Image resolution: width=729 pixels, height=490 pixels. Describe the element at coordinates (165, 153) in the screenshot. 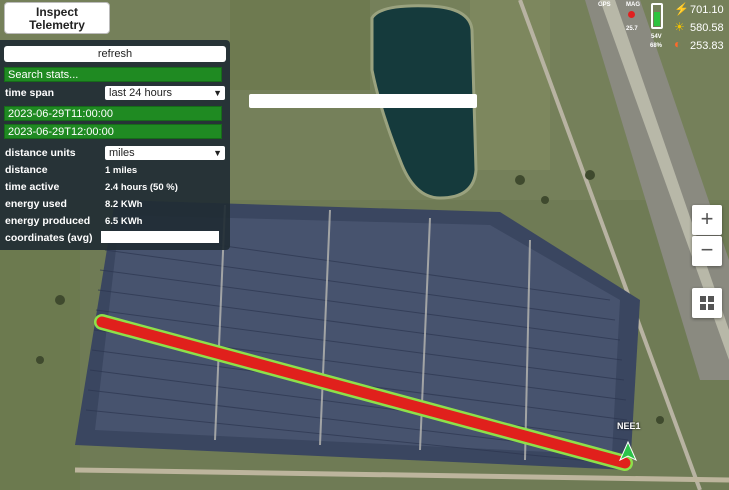

I see `distance-units-select: miles ▼` at that location.